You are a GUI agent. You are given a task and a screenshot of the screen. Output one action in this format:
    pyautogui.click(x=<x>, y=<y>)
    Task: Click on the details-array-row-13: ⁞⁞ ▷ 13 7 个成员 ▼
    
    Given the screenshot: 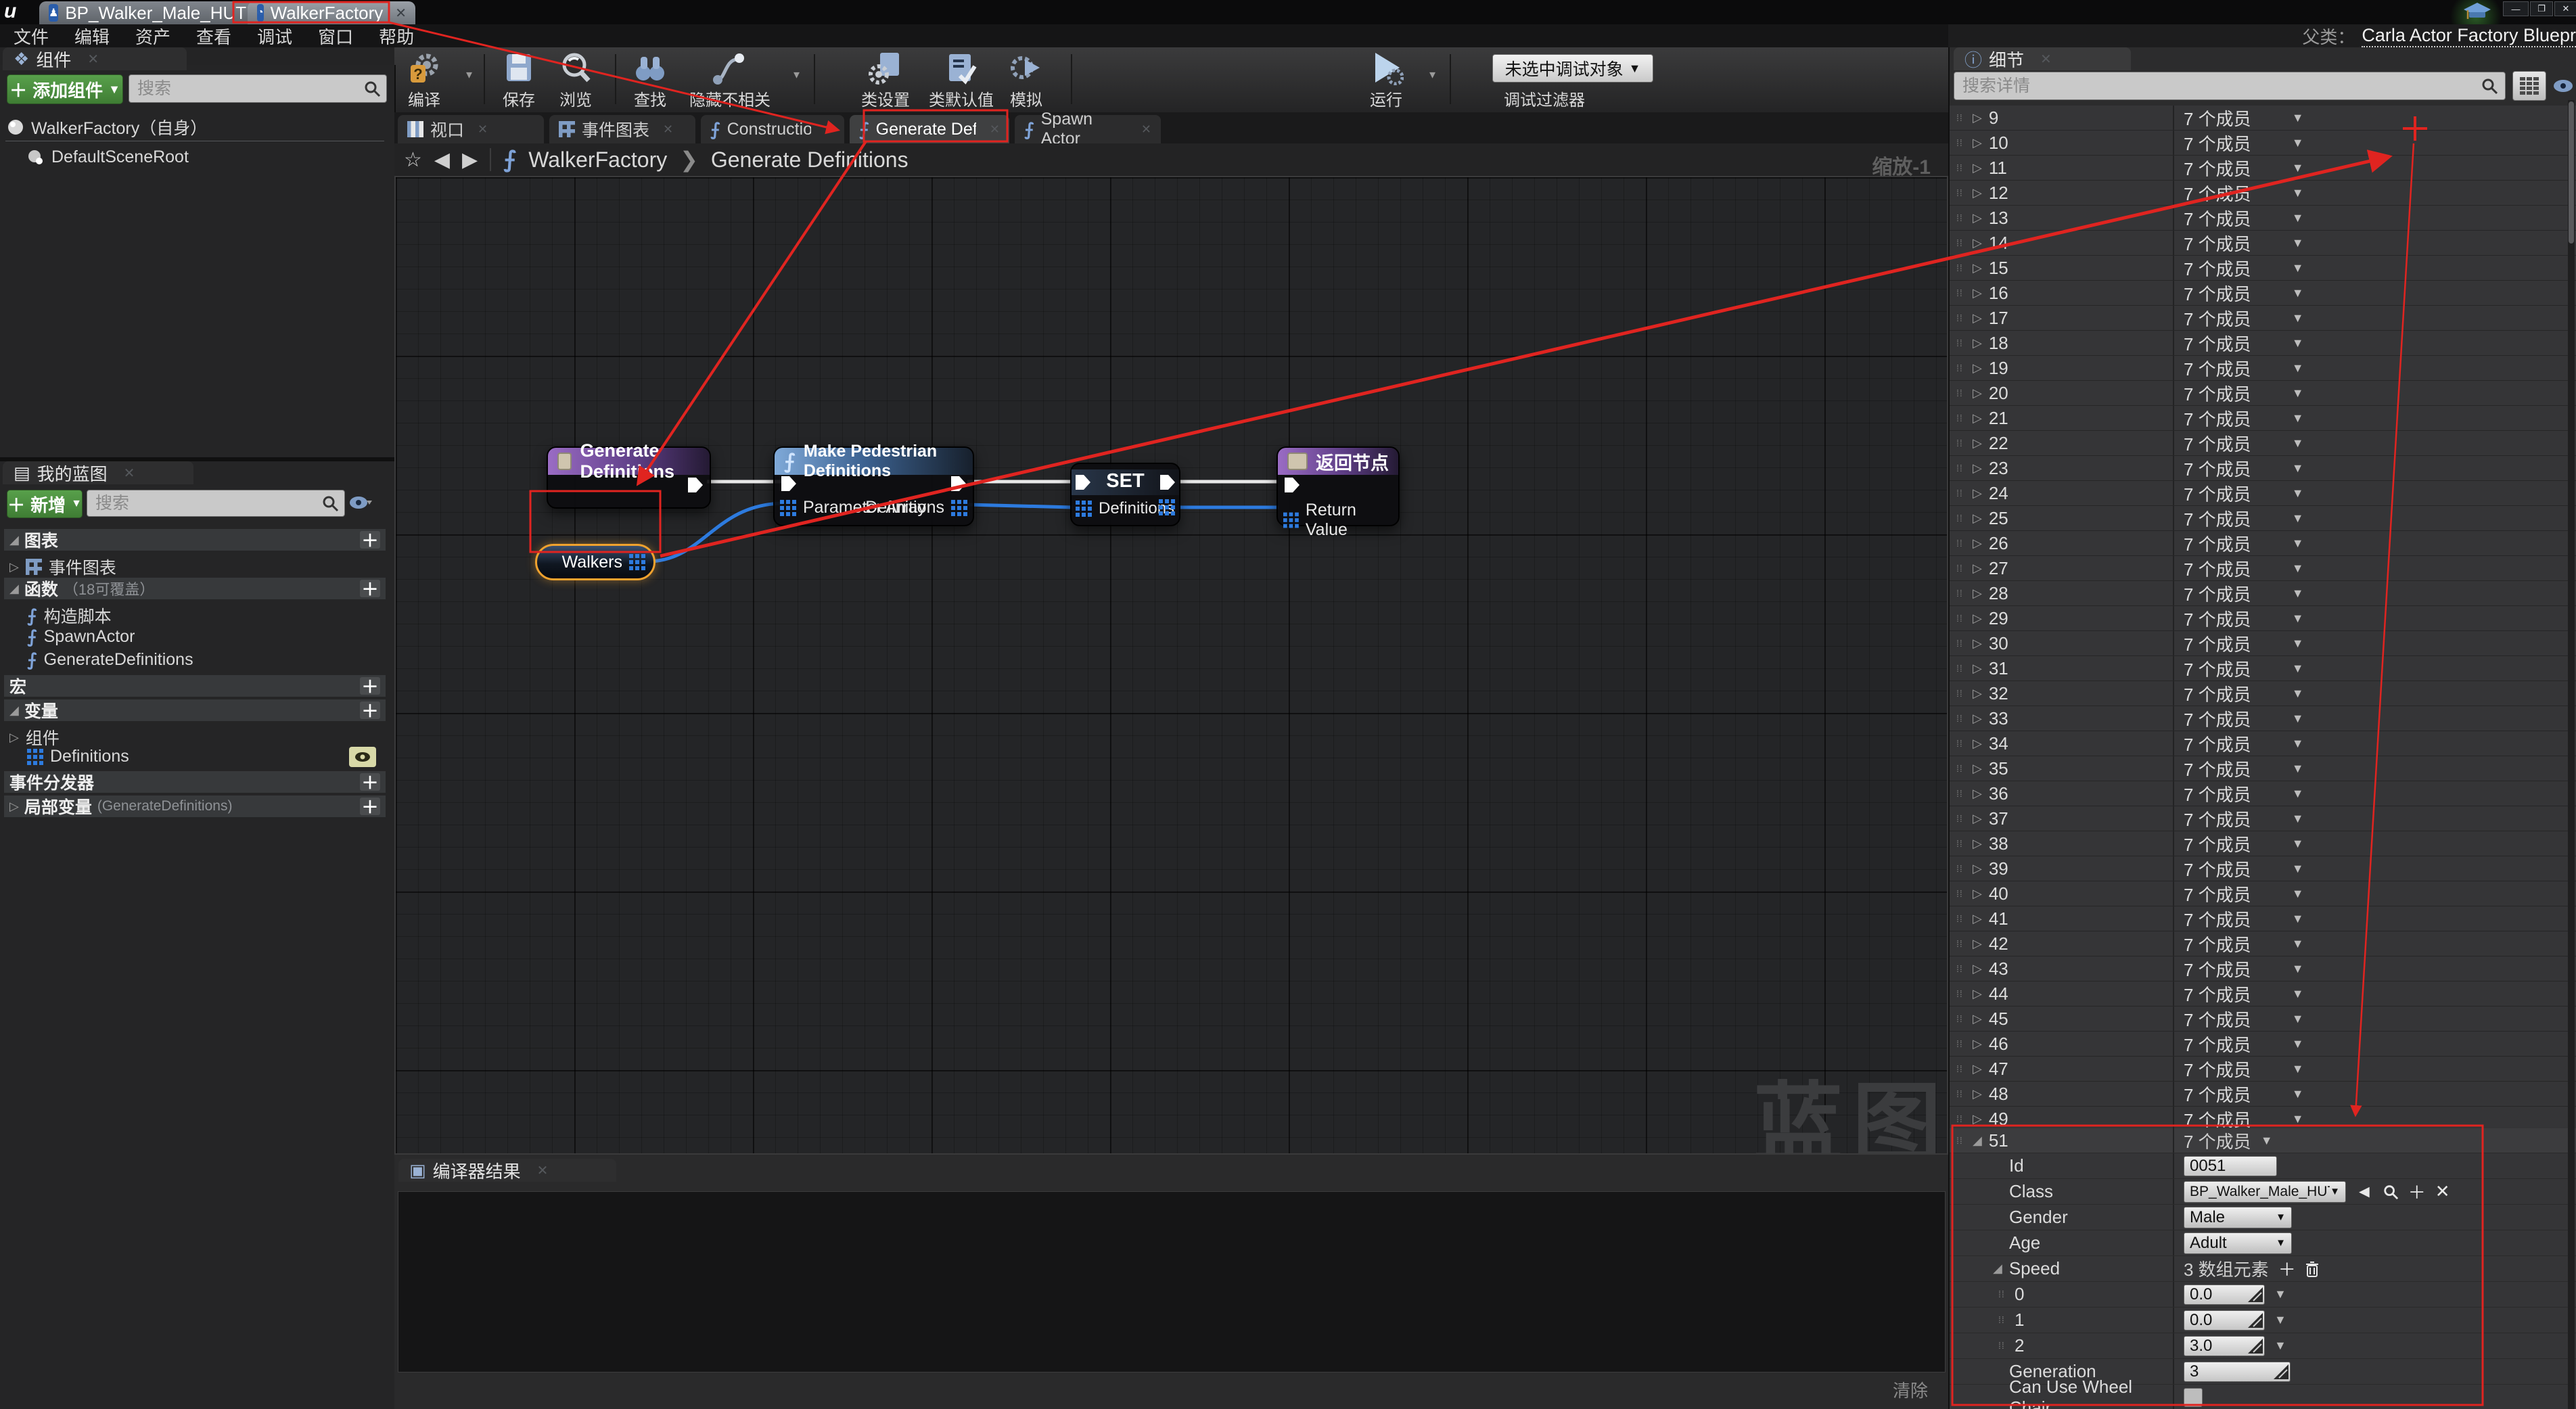 What is the action you would take?
    pyautogui.click(x=2263, y=219)
    